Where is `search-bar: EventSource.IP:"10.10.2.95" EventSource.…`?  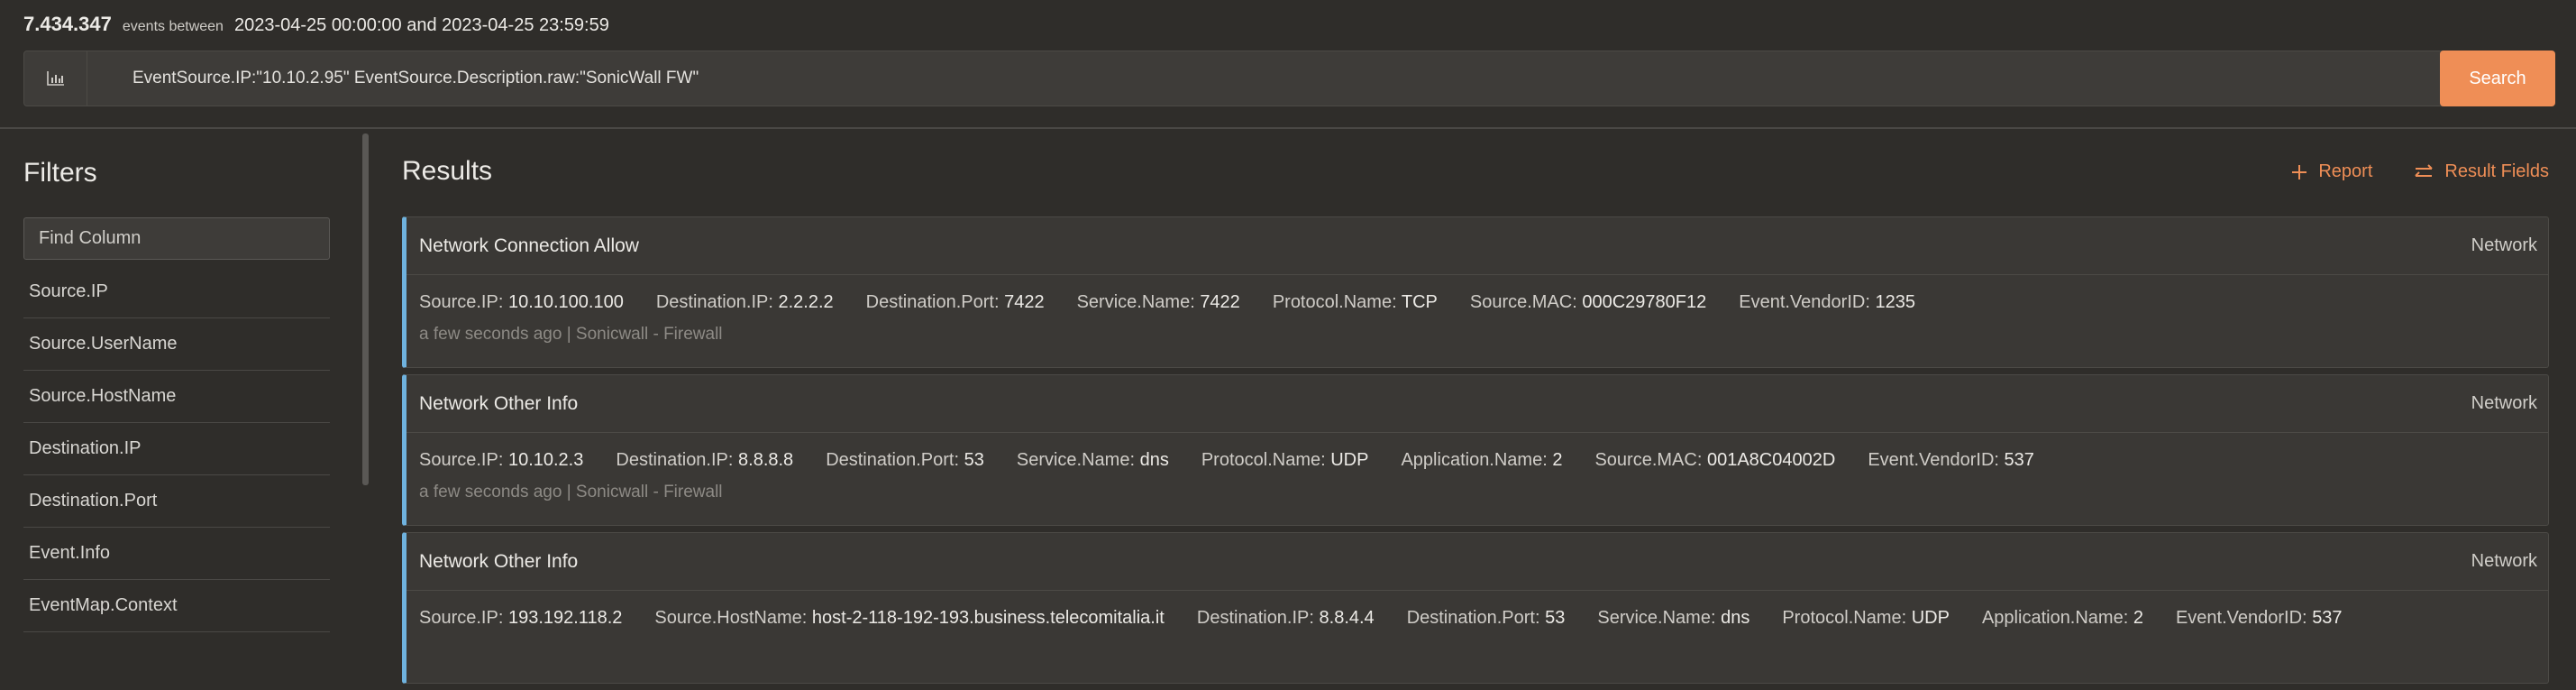
search-bar: EventSource.IP:"10.10.2.95" EventSource.… is located at coordinates (1289, 78).